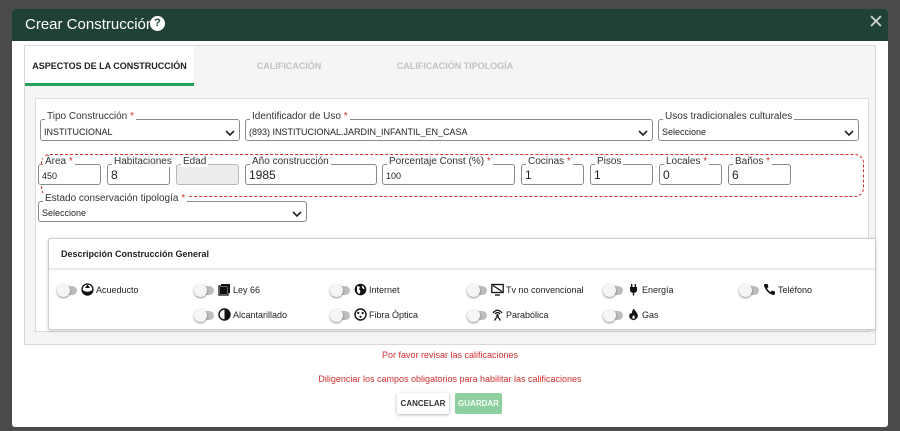 The height and width of the screenshot is (431, 900). Describe the element at coordinates (114, 175) in the screenshot. I see `habitaciones-value: 8` at that location.